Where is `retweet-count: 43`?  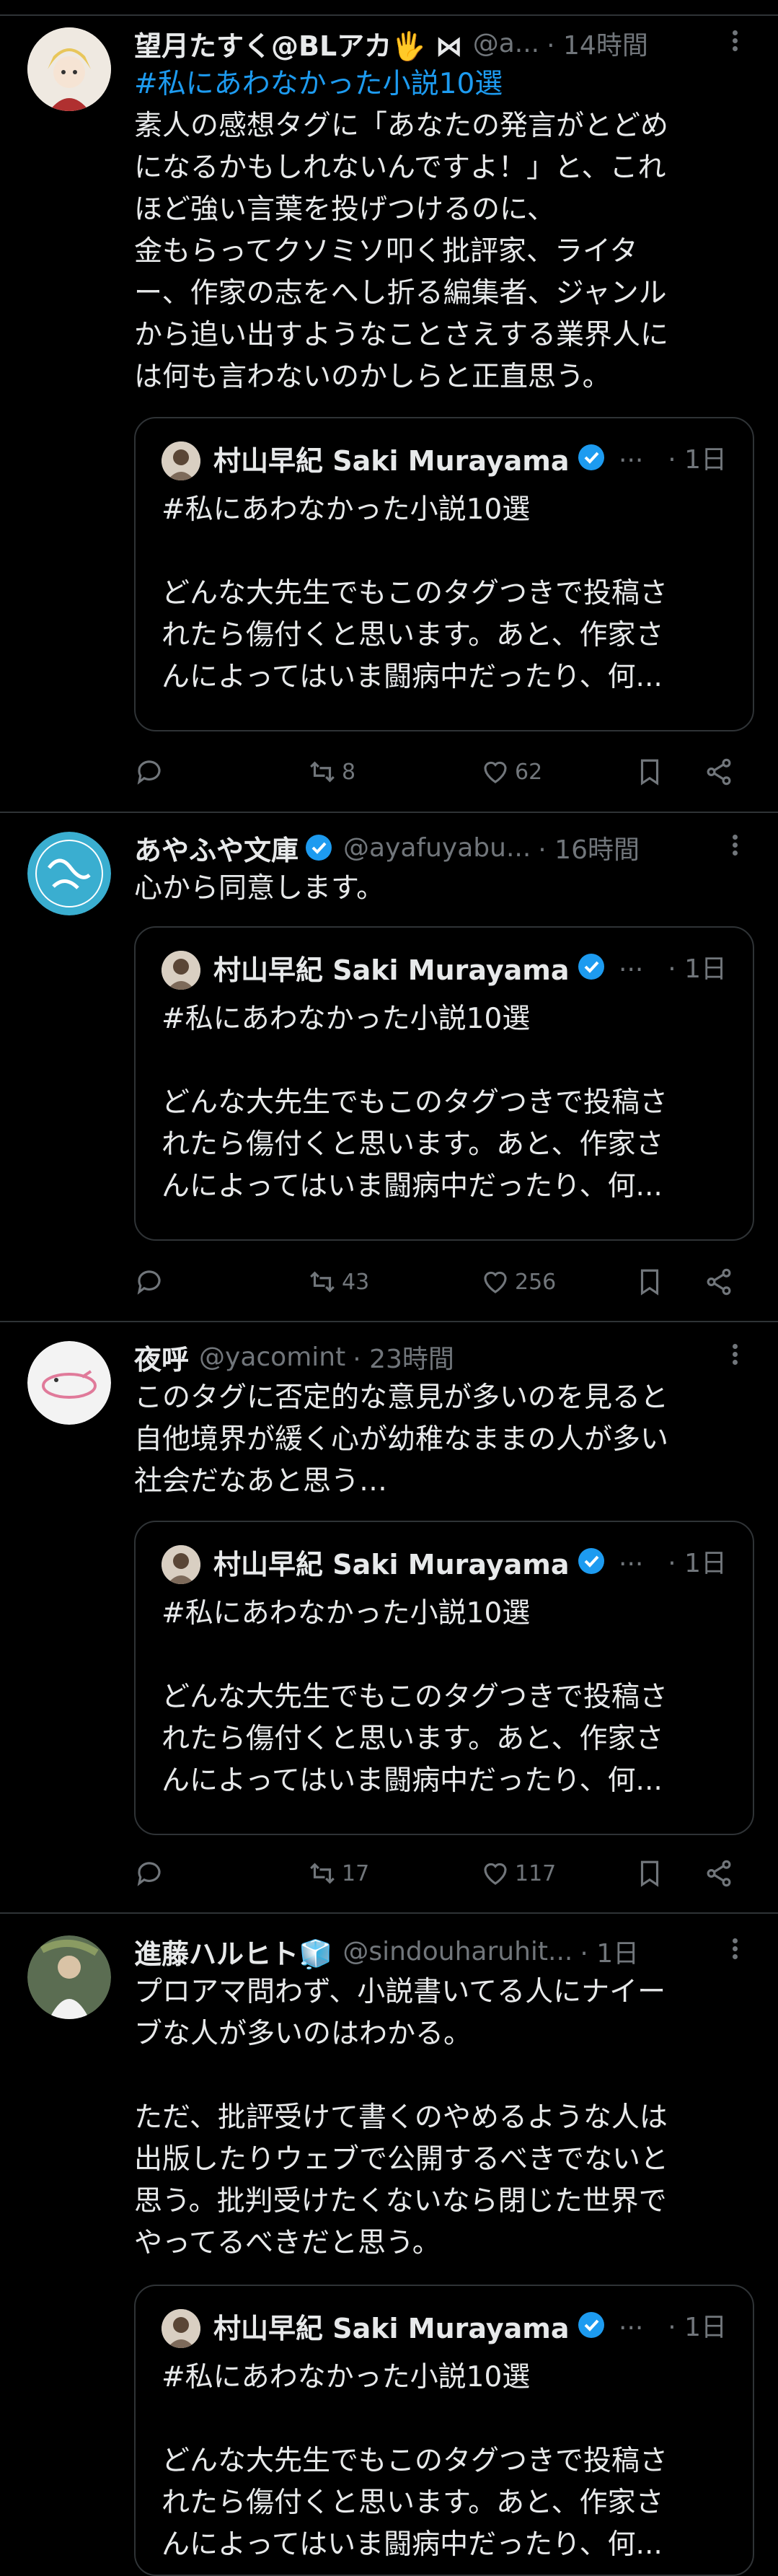
retweet-count: 43 is located at coordinates (356, 1282).